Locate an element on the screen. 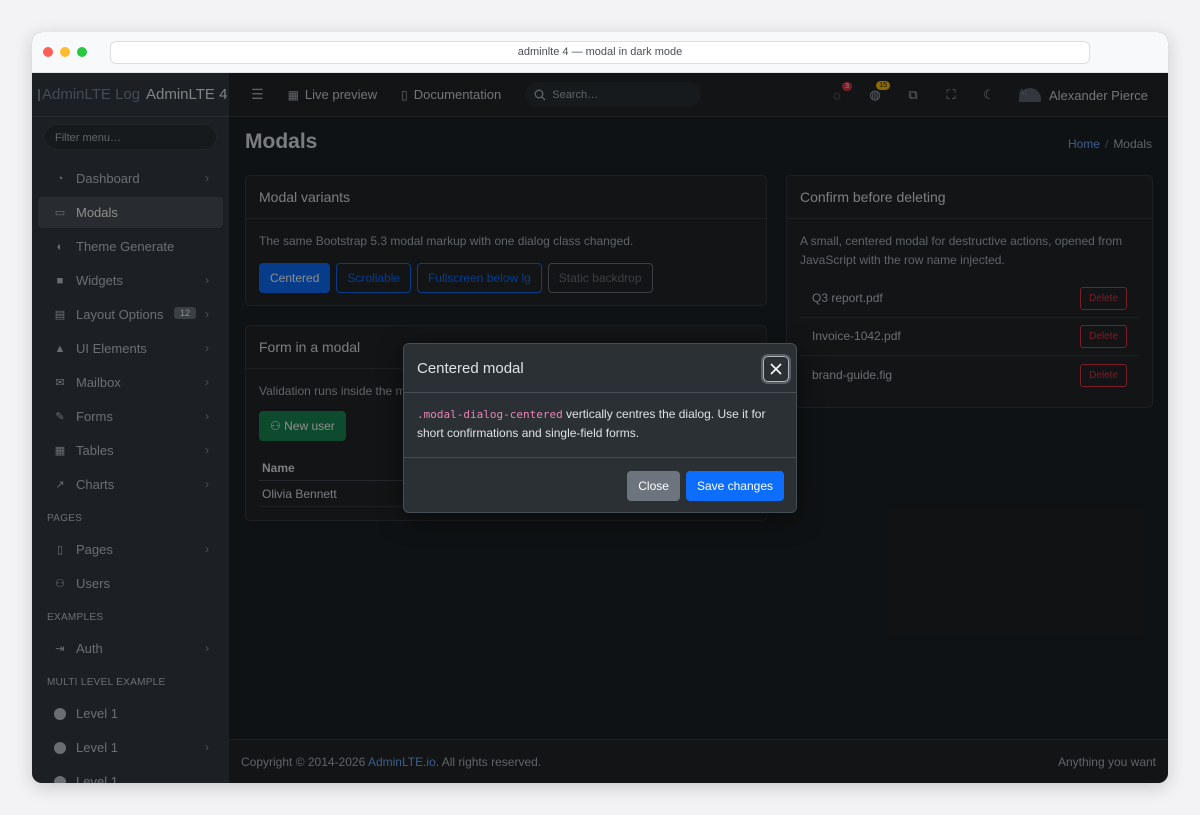  maximize-window-button is located at coordinates (82, 52).